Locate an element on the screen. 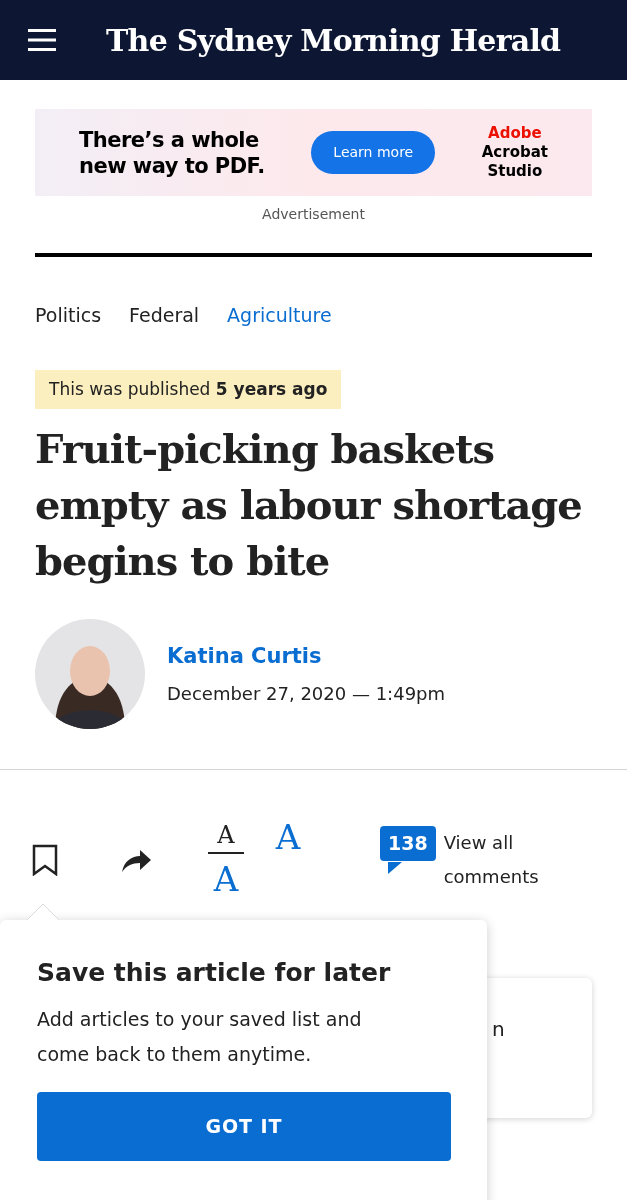 The height and width of the screenshot is (1200, 627). view-comments-link: View all comments is located at coordinates (508, 860).